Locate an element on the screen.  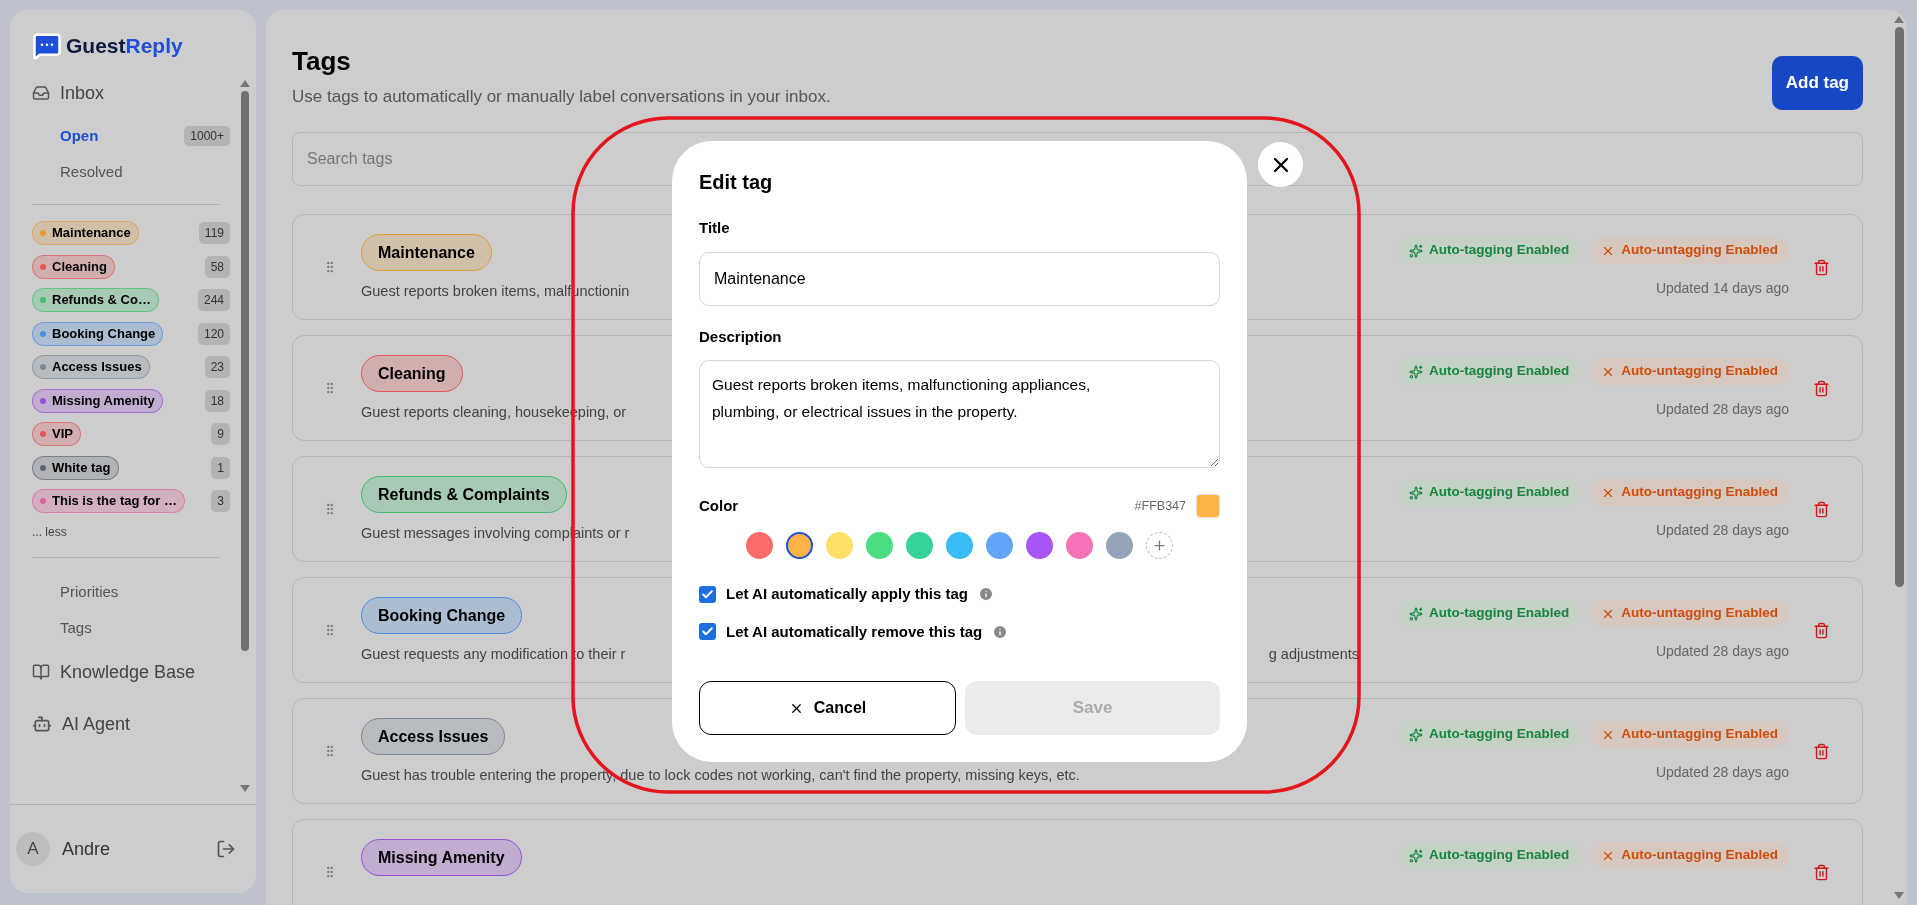
updated-time: Updated 14 days ago is located at coordinates (1722, 288).